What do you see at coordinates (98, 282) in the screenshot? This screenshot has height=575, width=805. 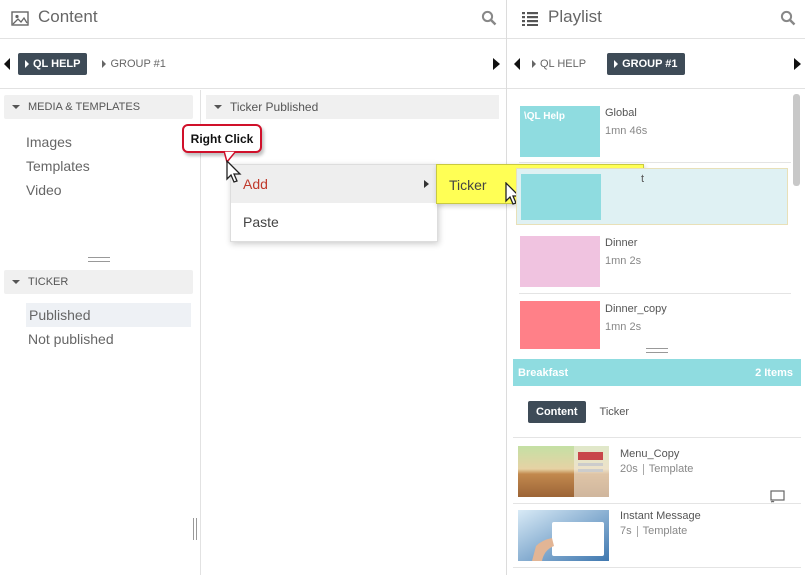 I see `ticker-section: TICKER` at bounding box center [98, 282].